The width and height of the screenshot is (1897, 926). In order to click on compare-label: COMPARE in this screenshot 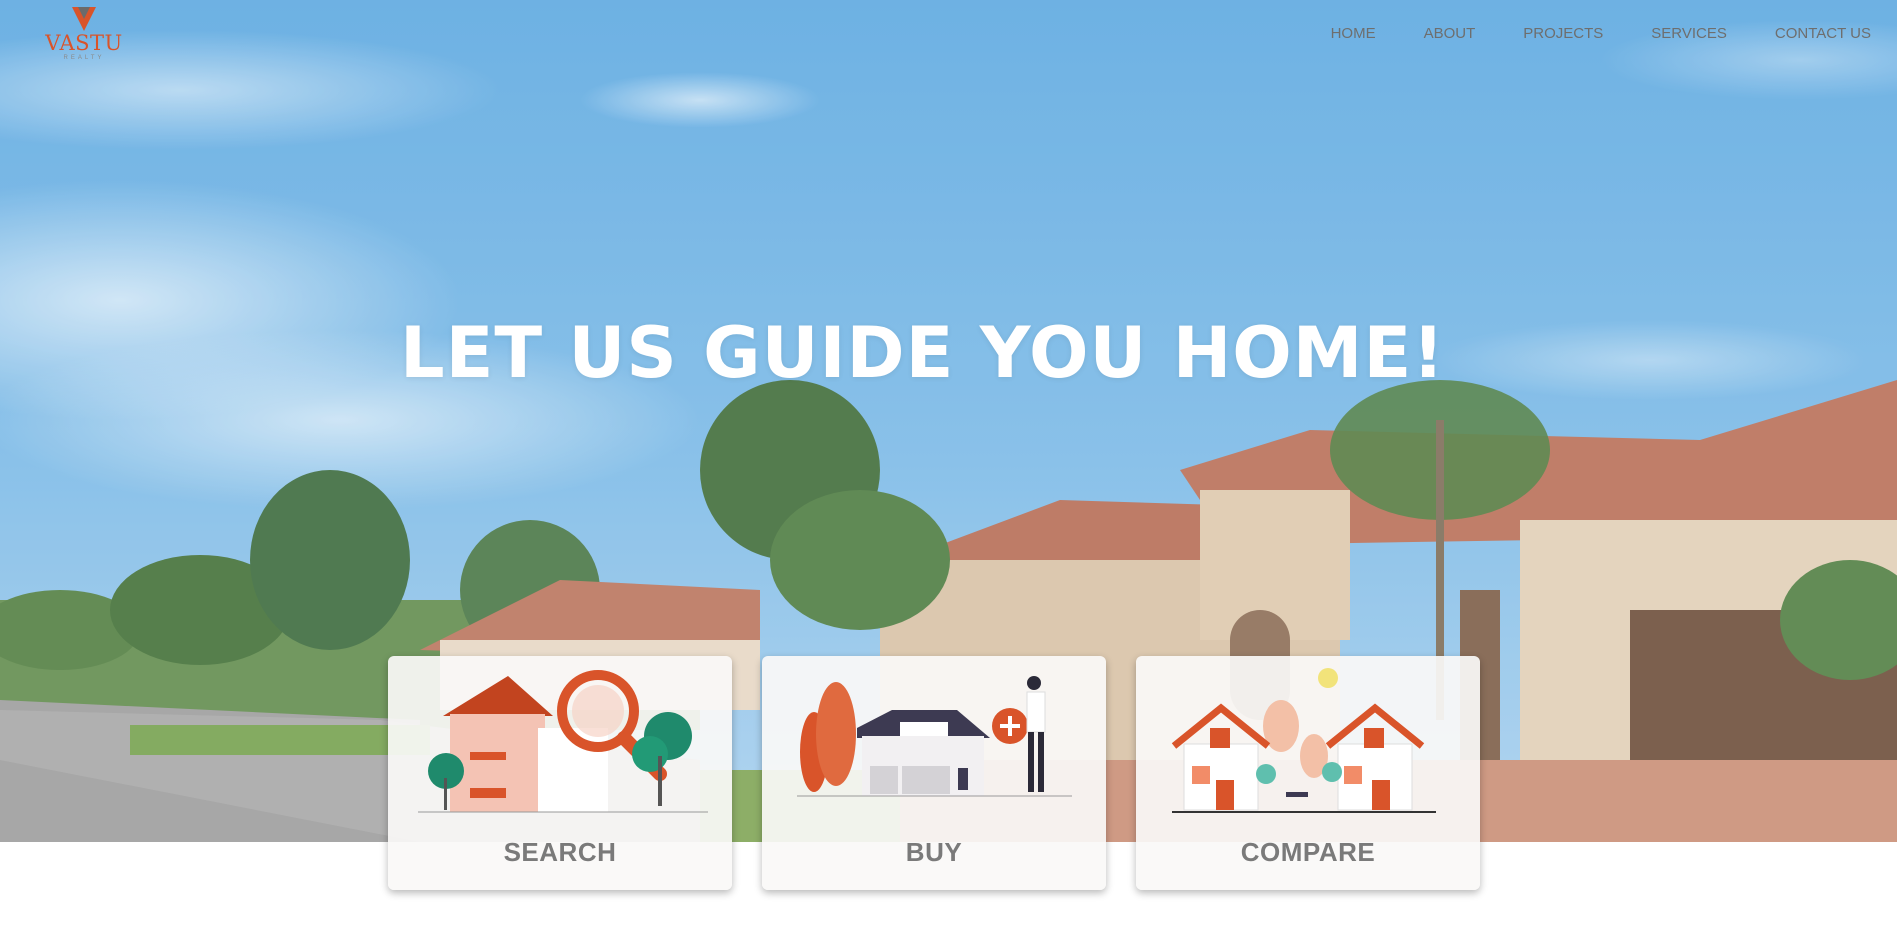, I will do `click(1308, 852)`.